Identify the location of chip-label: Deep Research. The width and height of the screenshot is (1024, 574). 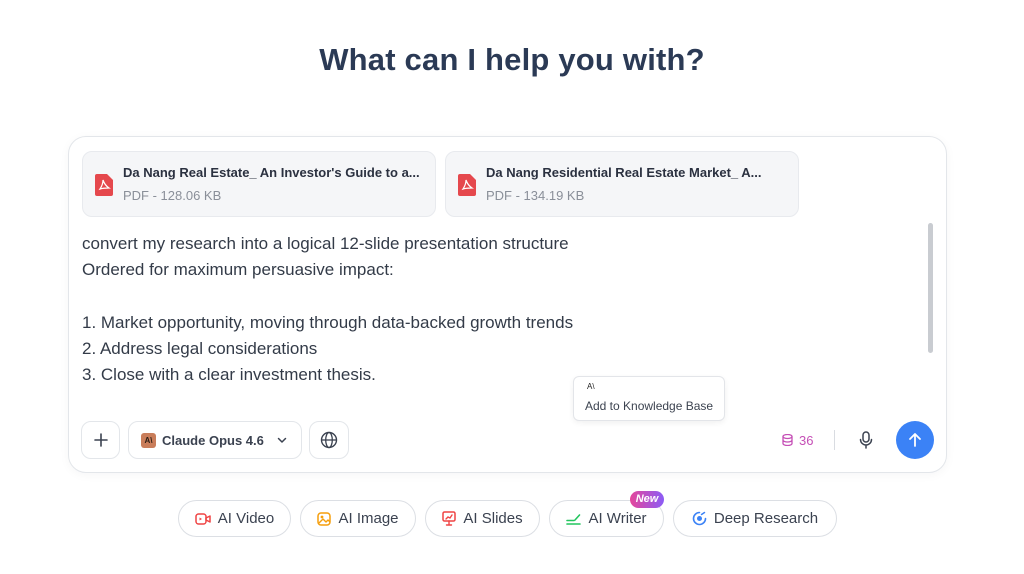
(766, 518).